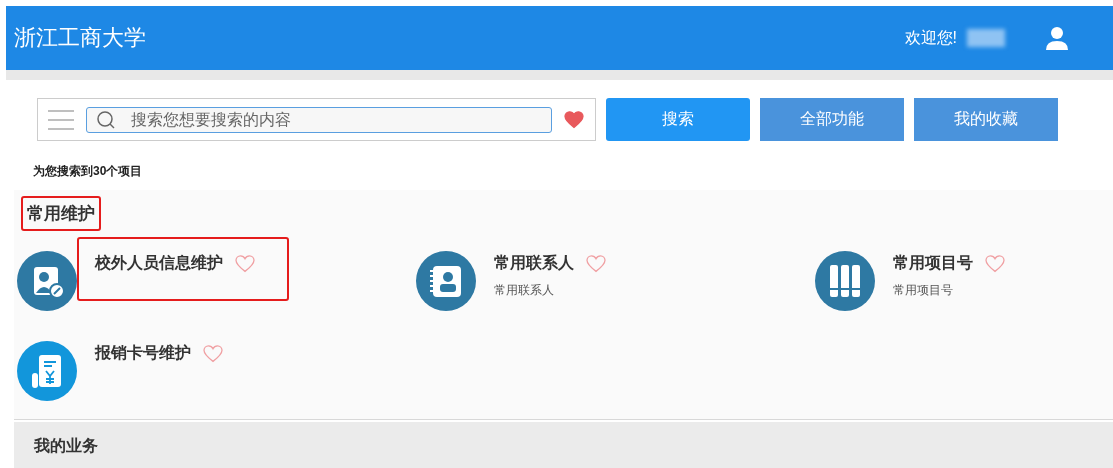 The width and height of the screenshot is (1113, 468). I want to click on blurred-username, so click(986, 38).